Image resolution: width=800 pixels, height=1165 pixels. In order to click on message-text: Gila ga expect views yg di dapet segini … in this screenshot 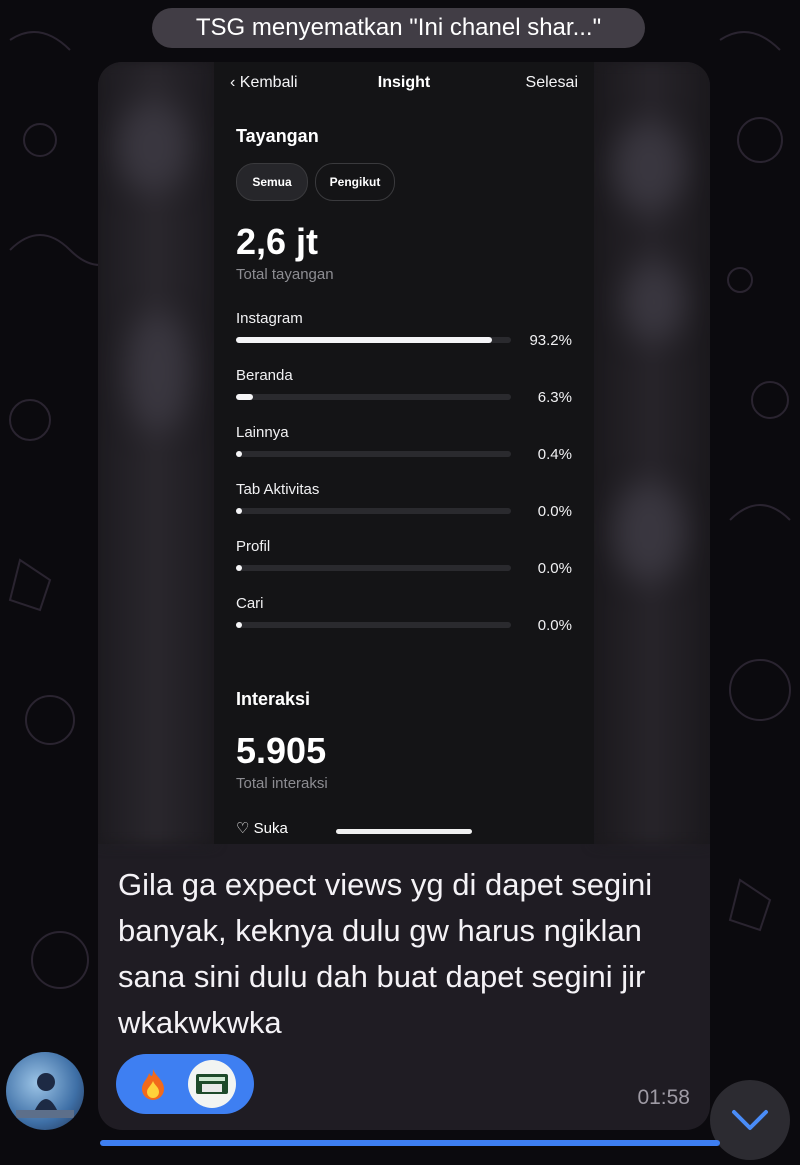, I will do `click(385, 953)`.